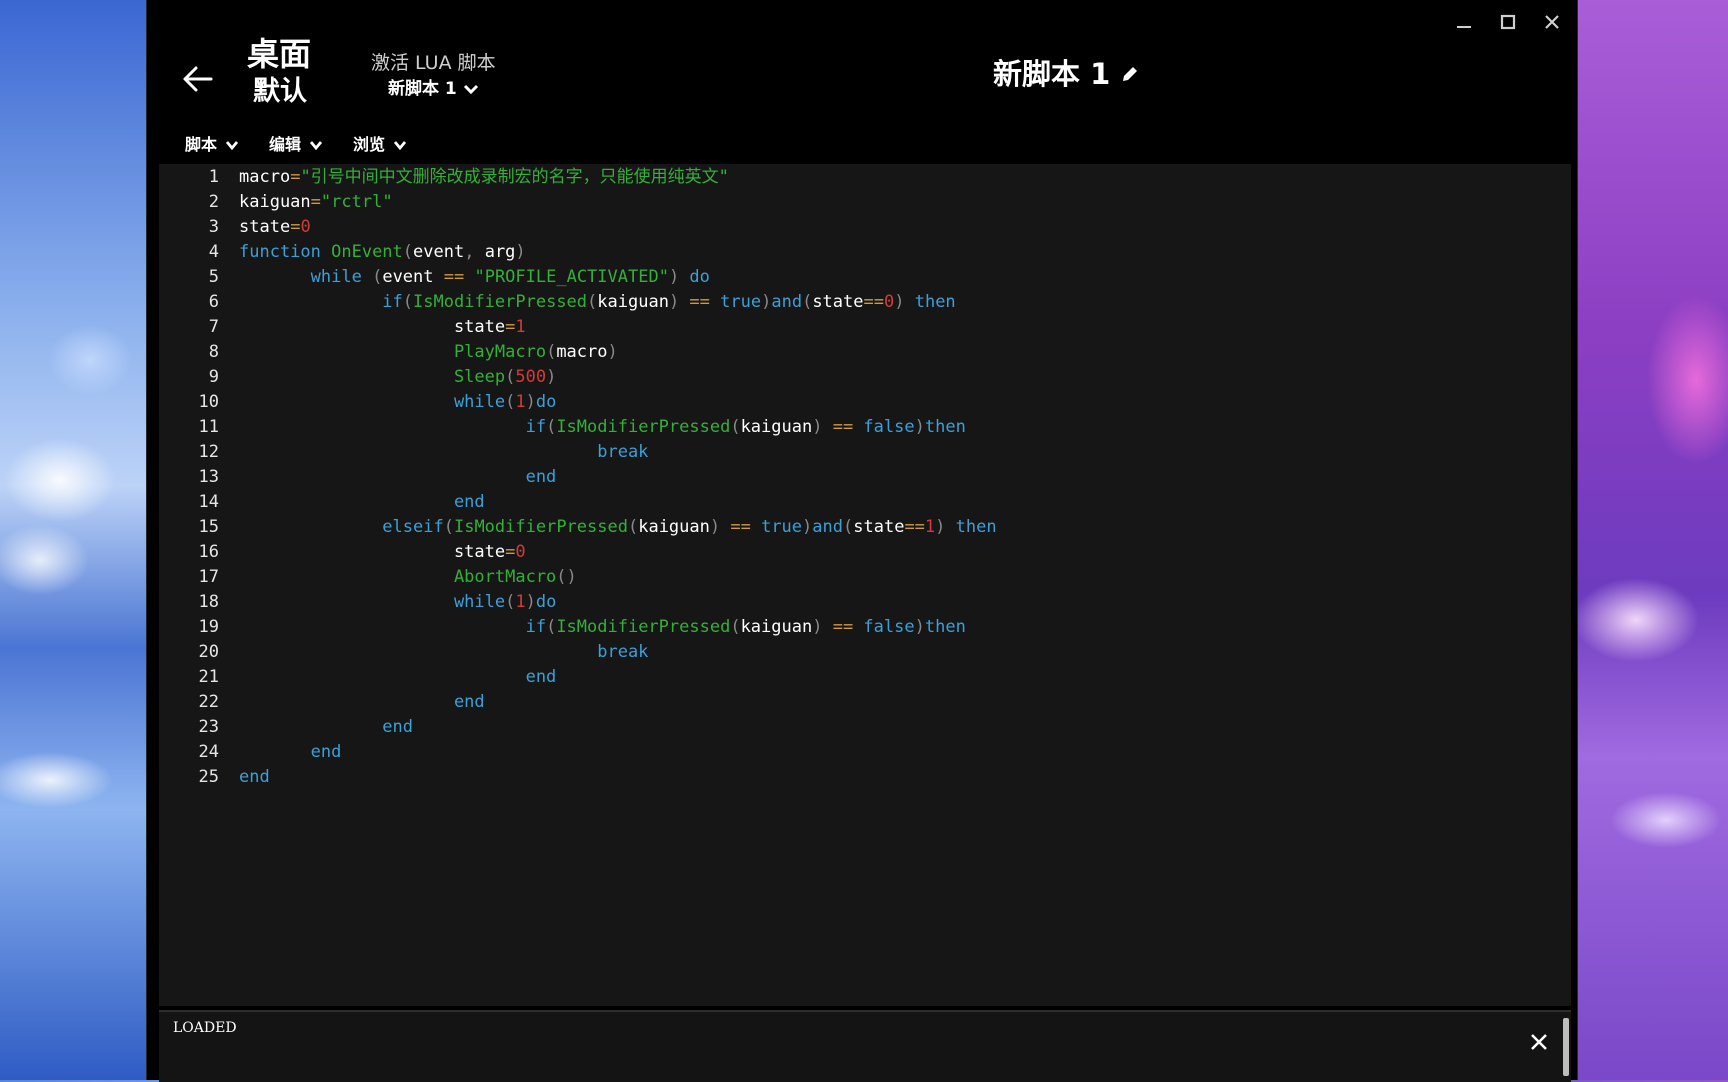  What do you see at coordinates (213, 202) in the screenshot?
I see `line-number: 2` at bounding box center [213, 202].